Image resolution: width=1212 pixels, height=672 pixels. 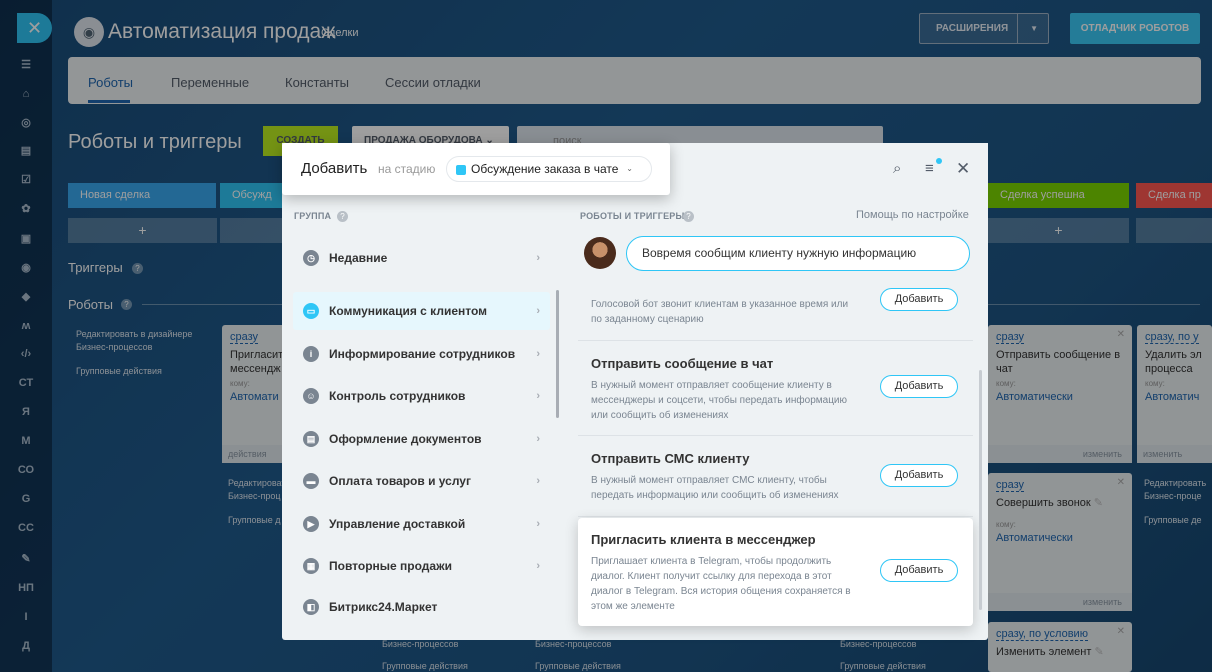 I want to click on chevron-down-icon: ⌄, so click(x=629, y=168).